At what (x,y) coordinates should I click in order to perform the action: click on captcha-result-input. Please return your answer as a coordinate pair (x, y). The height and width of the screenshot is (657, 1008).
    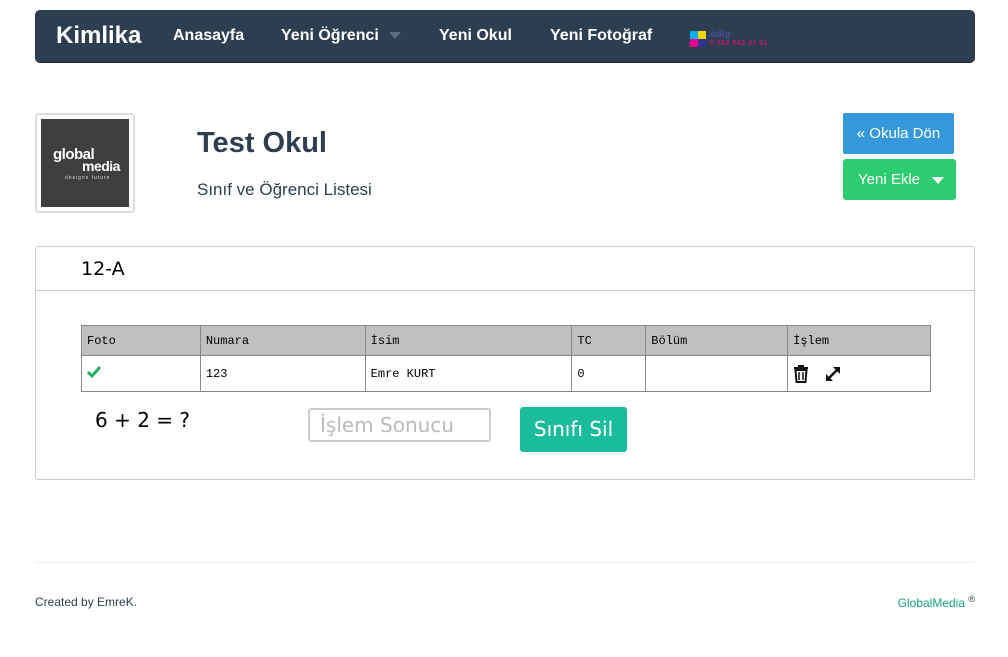
    Looking at the image, I should click on (399, 425).